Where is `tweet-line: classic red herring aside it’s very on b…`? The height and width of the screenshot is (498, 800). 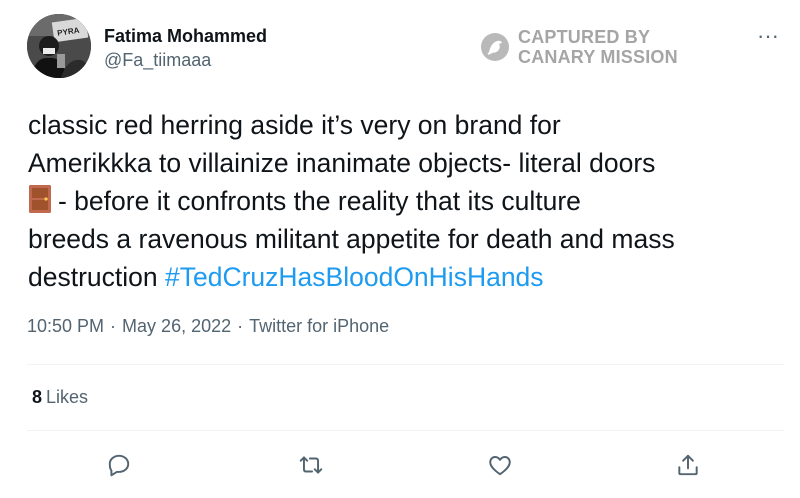
tweet-line: classic red herring aside it’s very on b… is located at coordinates (294, 125).